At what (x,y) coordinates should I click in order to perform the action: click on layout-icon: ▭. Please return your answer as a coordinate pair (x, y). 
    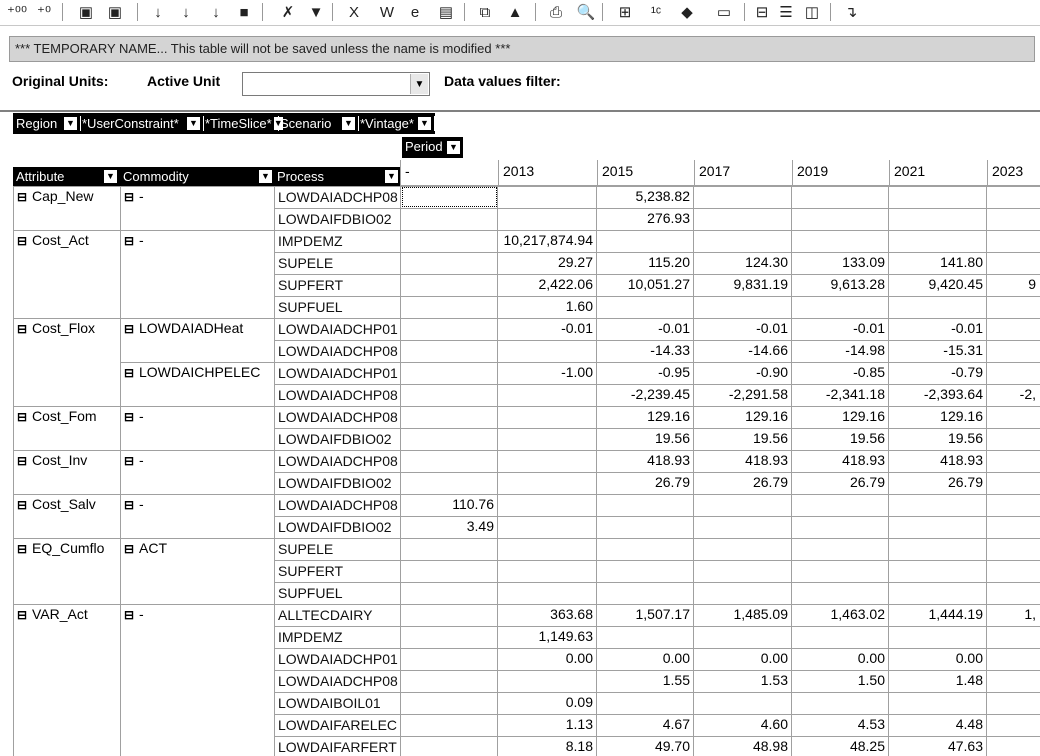
    Looking at the image, I should click on (724, 12).